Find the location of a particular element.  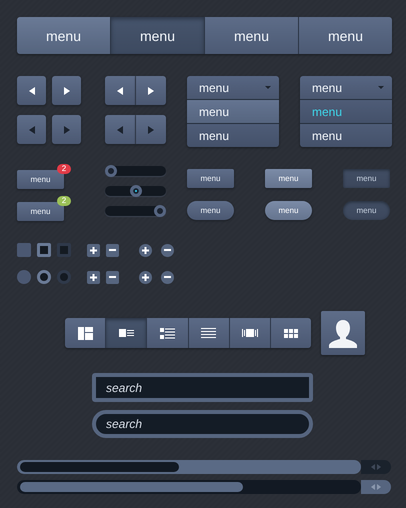

avatar is located at coordinates (343, 333).